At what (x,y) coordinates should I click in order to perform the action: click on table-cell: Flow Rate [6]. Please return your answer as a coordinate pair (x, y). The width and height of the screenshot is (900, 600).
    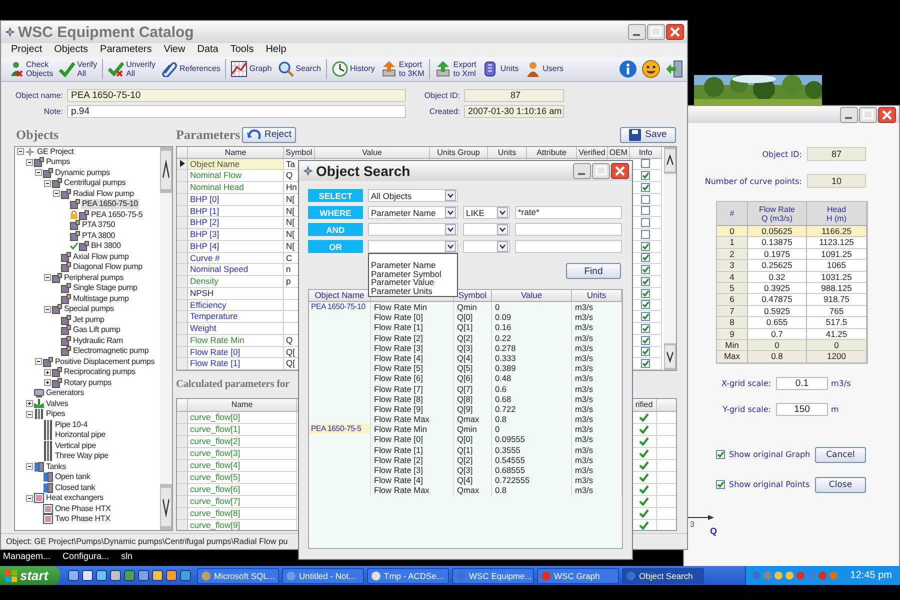
    Looking at the image, I should click on (412, 378).